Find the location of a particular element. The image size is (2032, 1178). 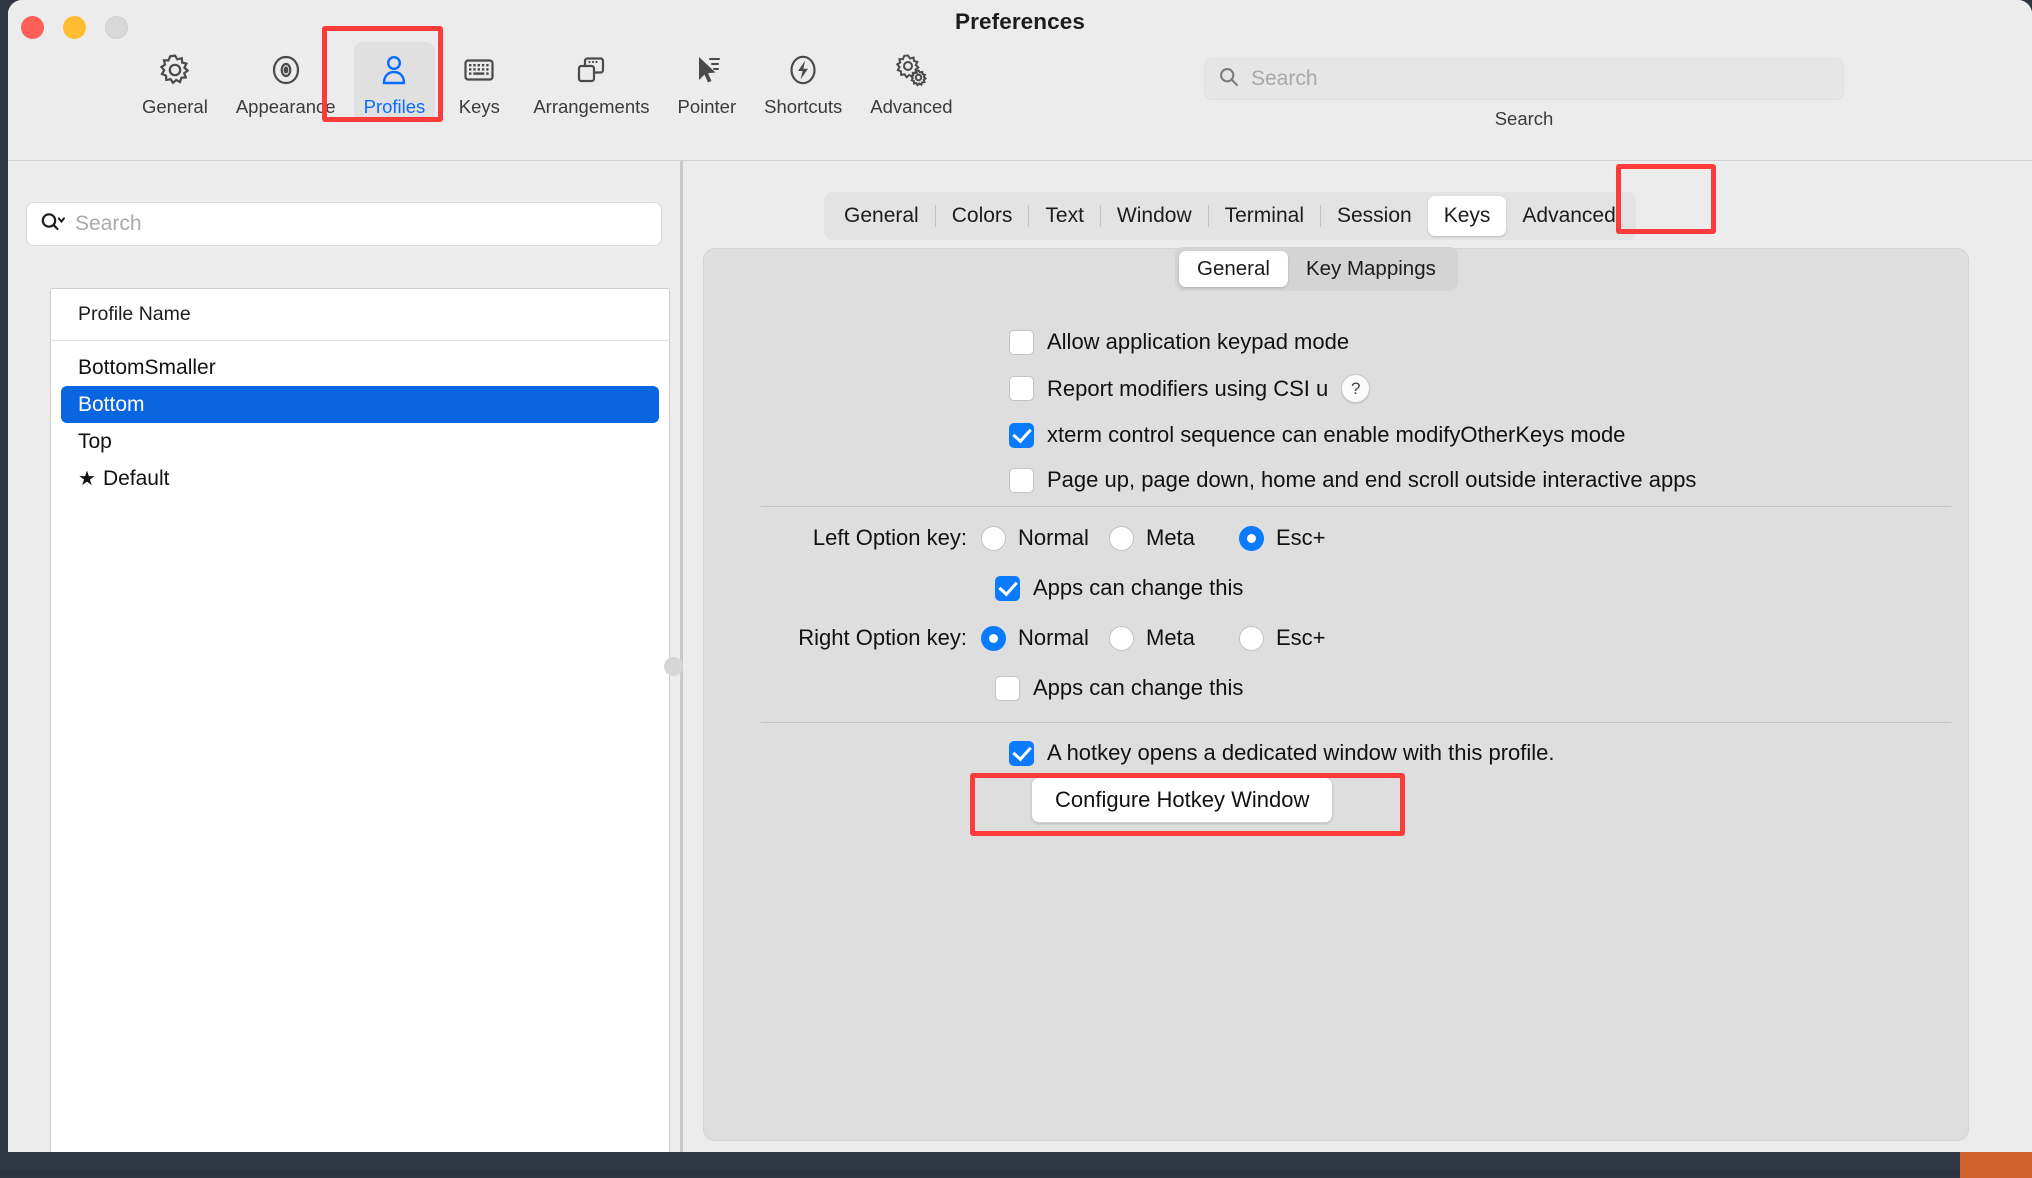

list-item: Top is located at coordinates (360, 441).